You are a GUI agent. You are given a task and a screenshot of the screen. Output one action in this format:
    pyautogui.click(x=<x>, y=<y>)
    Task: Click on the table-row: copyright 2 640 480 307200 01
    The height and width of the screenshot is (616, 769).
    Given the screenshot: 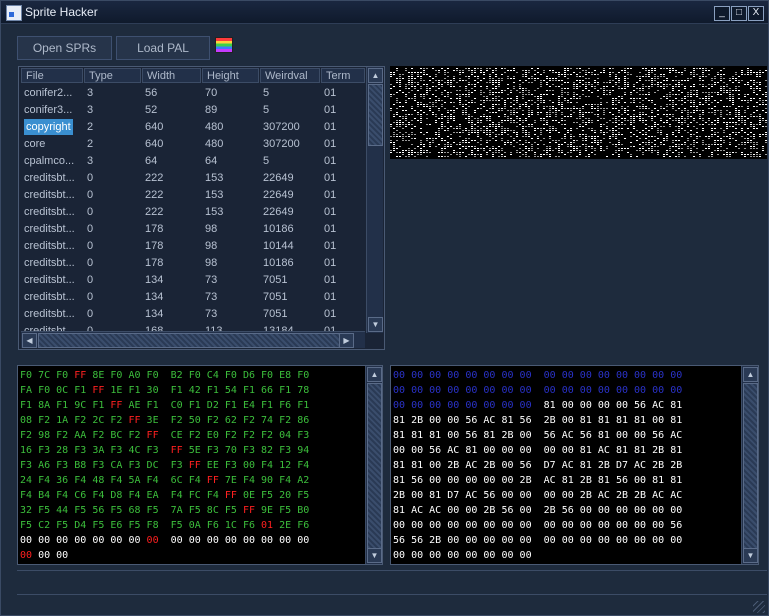 What is the action you would take?
    pyautogui.click(x=194, y=127)
    